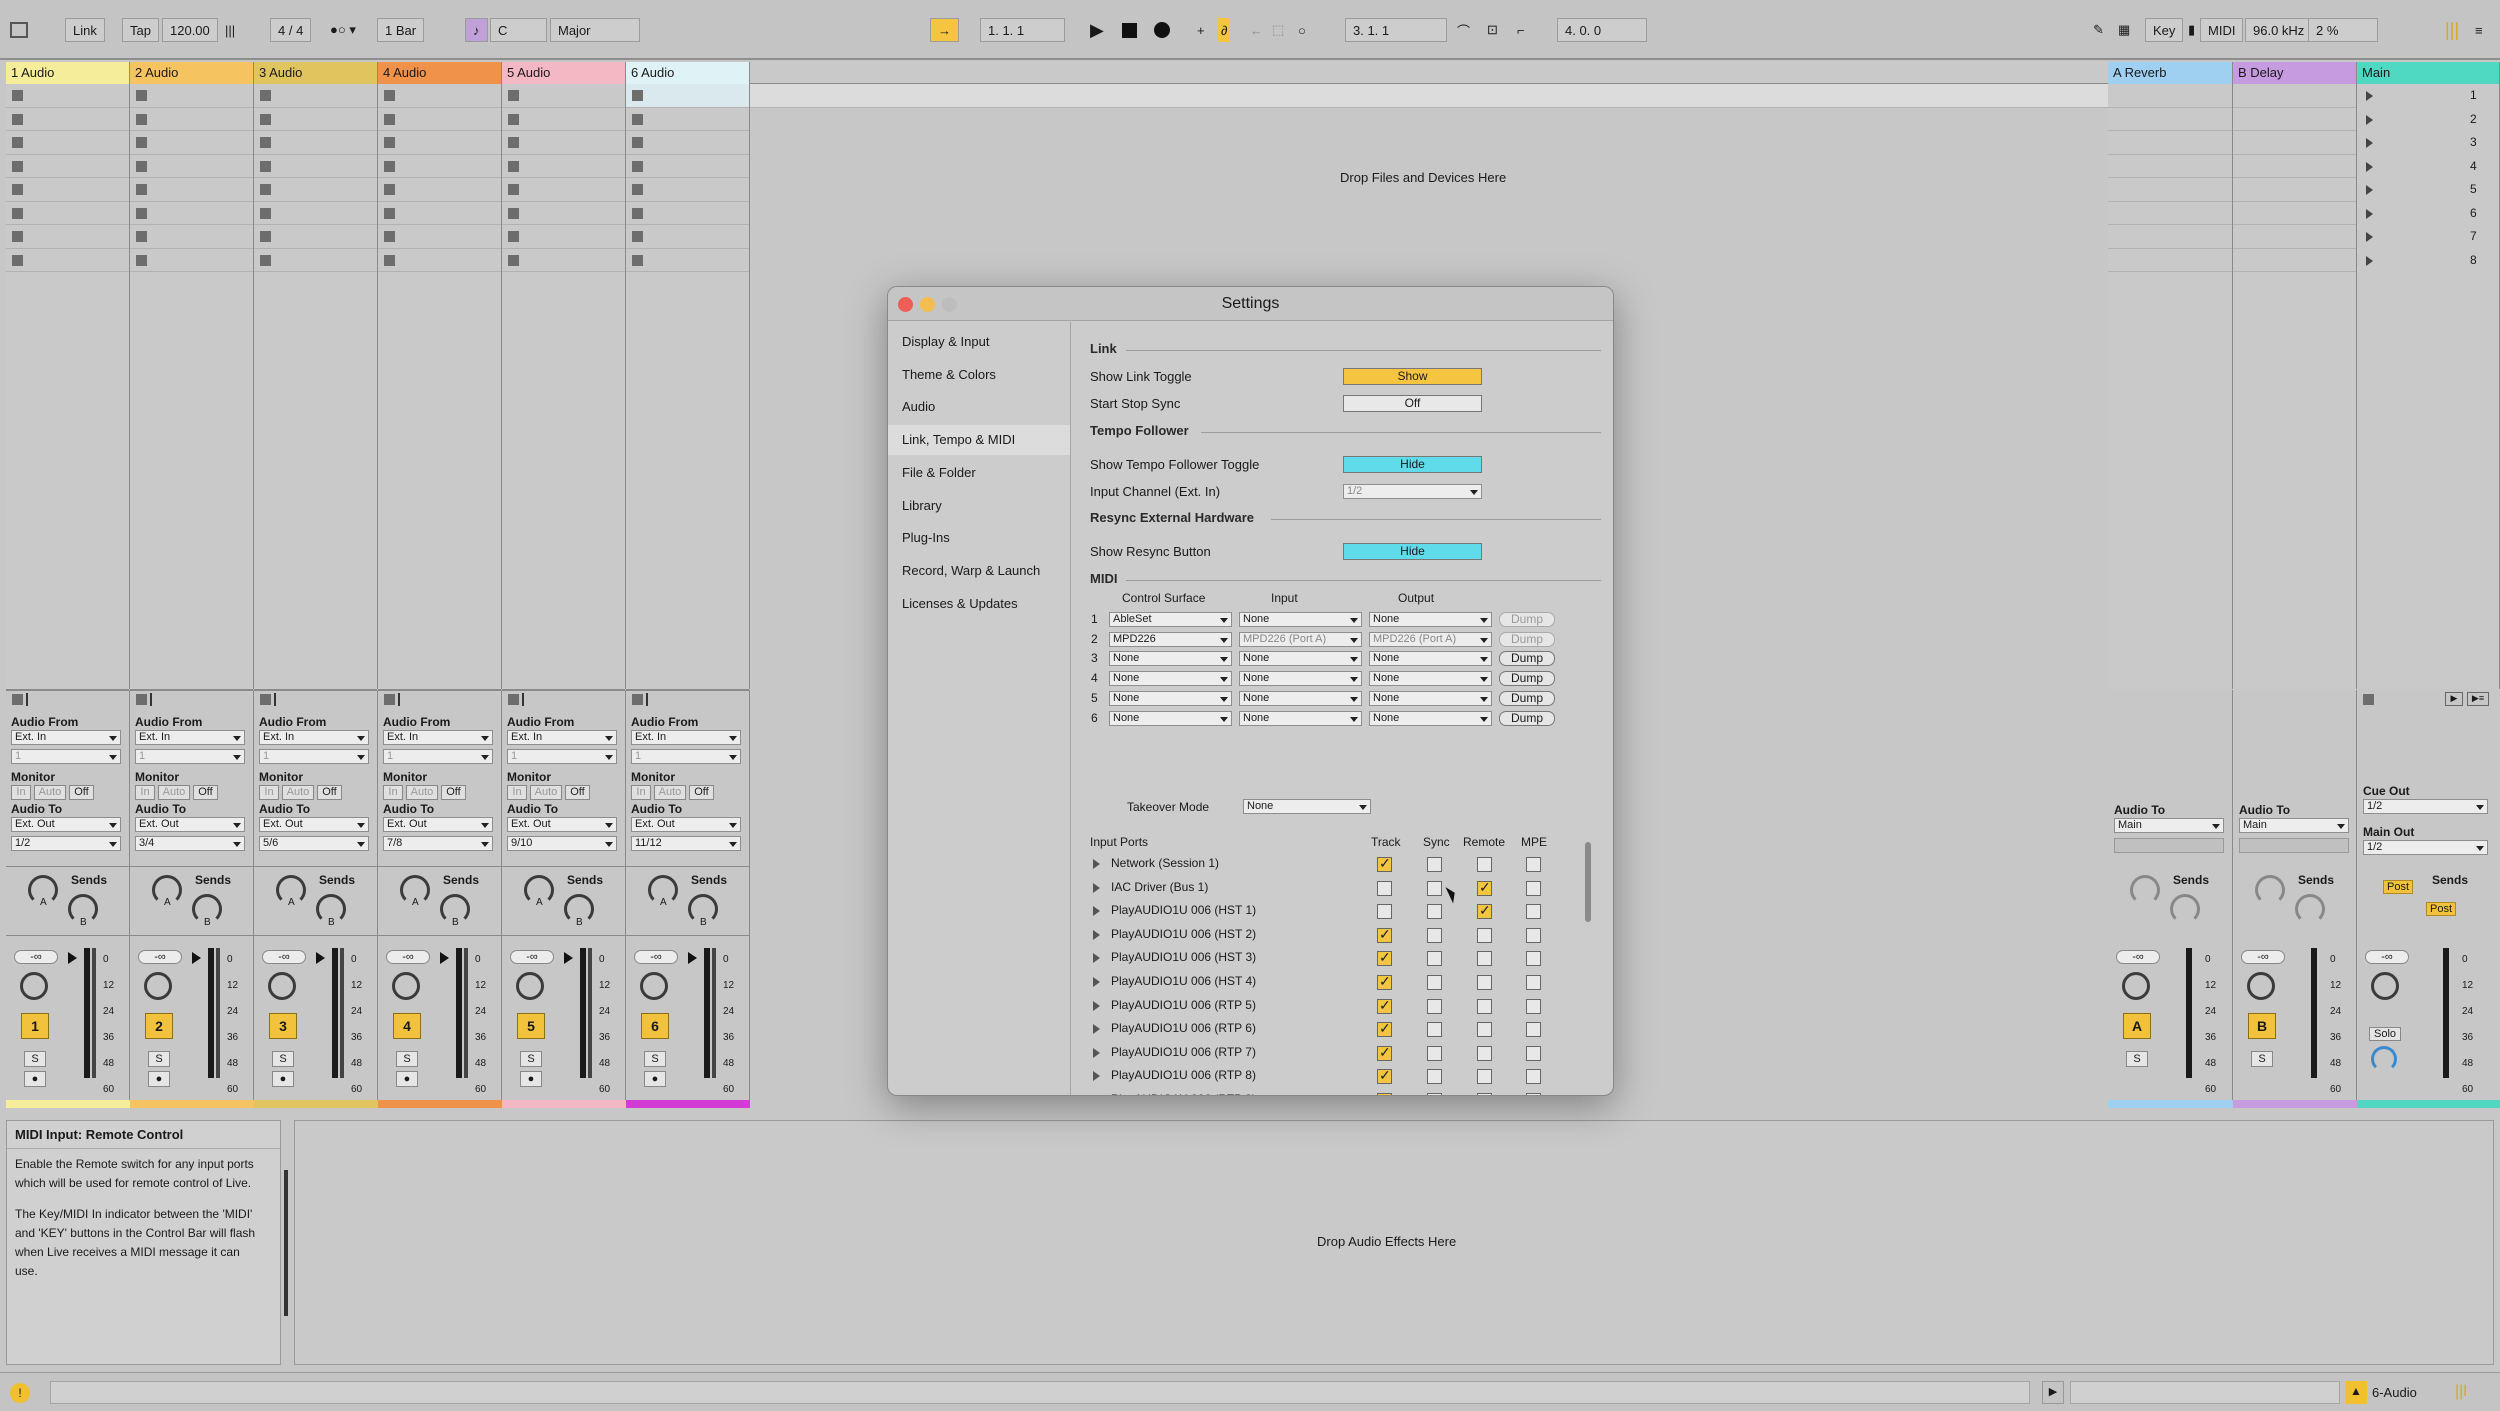 The width and height of the screenshot is (2500, 1411). Describe the element at coordinates (2425, 806) in the screenshot. I see `cue-out-select: 1/2` at that location.